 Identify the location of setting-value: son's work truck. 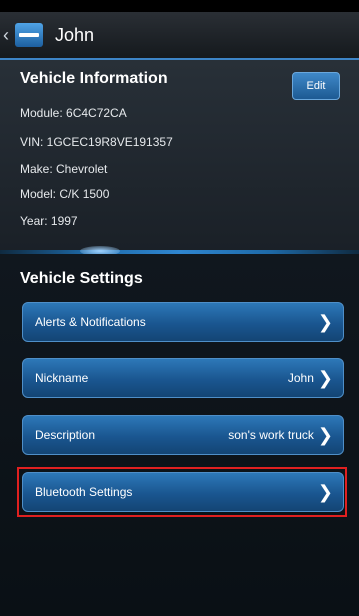
(271, 435).